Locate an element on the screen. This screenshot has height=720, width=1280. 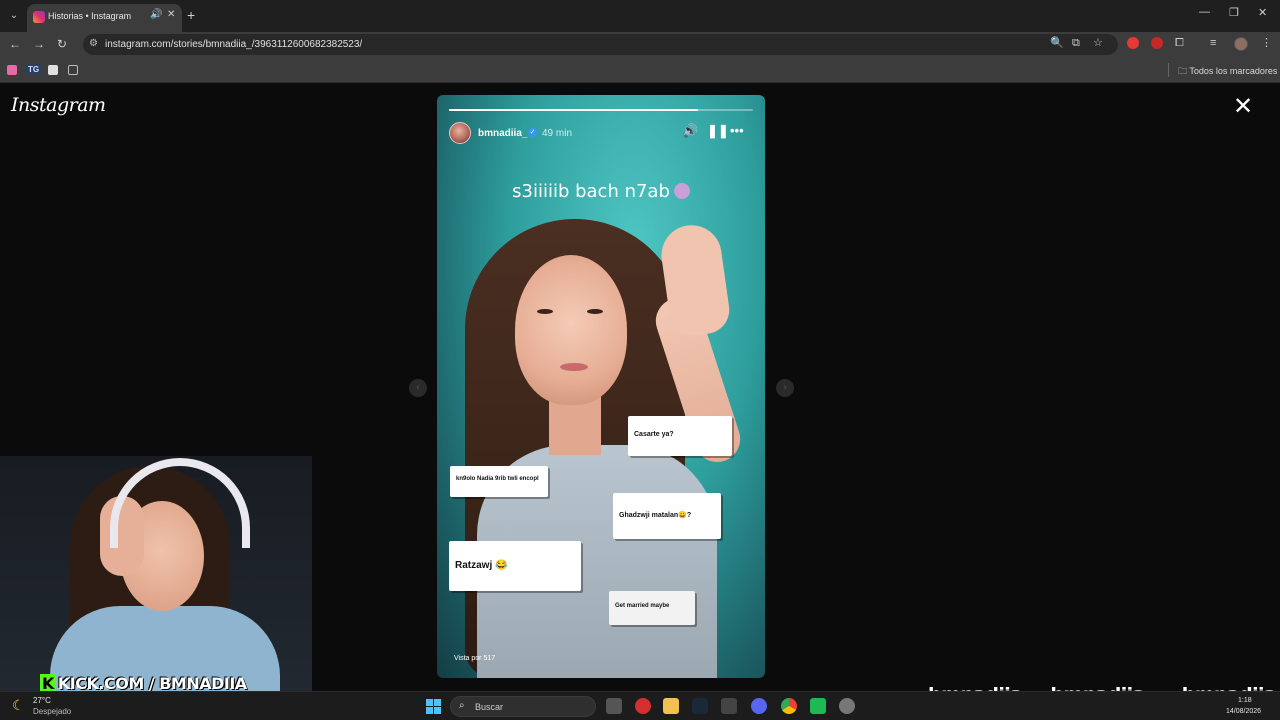
shrug-emoji-icon is located at coordinates (681, 191).